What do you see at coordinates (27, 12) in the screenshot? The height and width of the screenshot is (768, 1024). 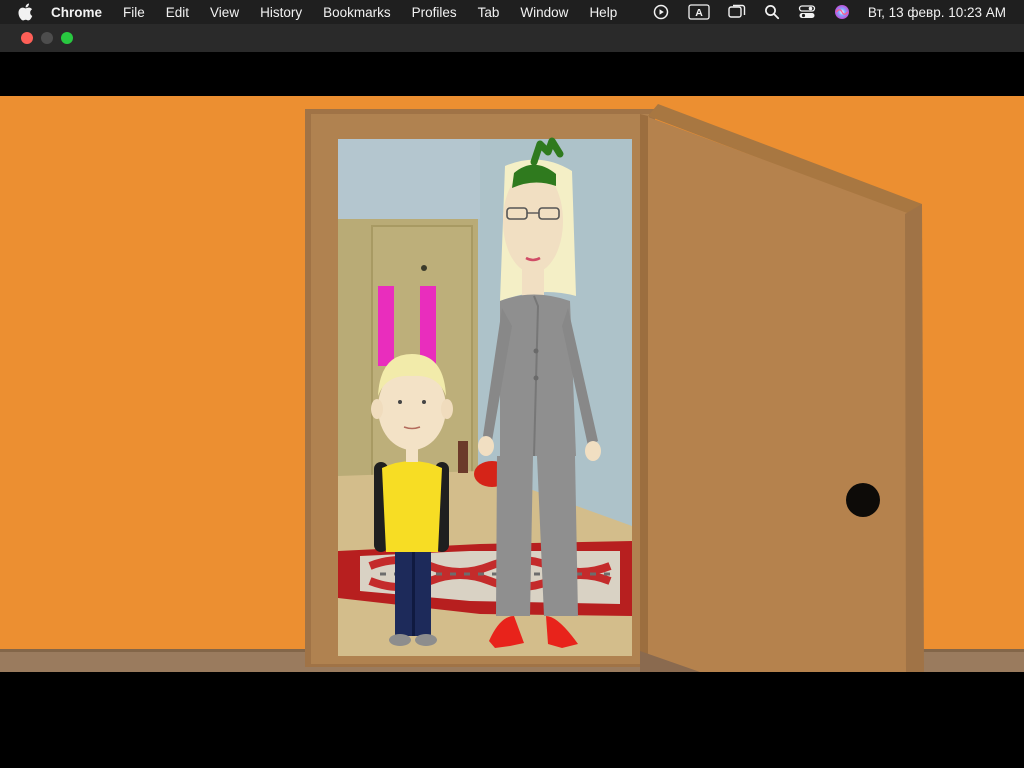 I see `apple-logo-icon` at bounding box center [27, 12].